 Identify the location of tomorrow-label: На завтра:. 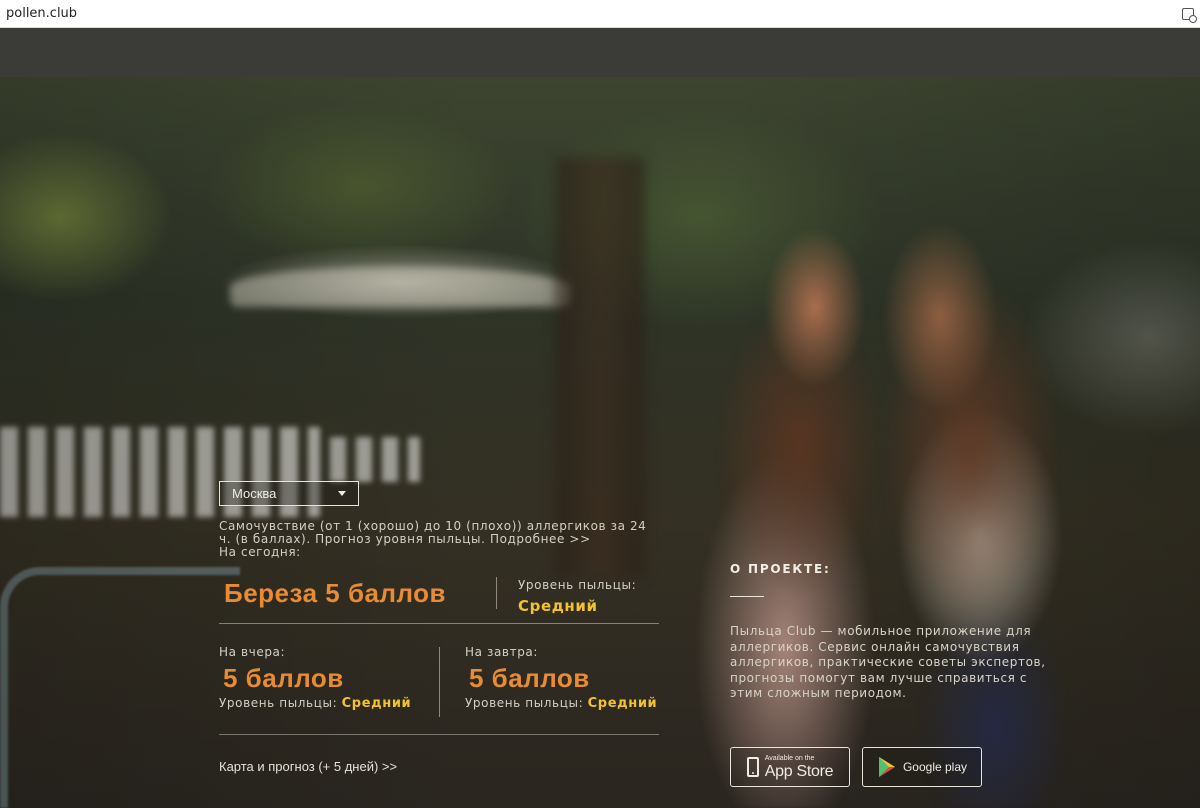
(502, 652).